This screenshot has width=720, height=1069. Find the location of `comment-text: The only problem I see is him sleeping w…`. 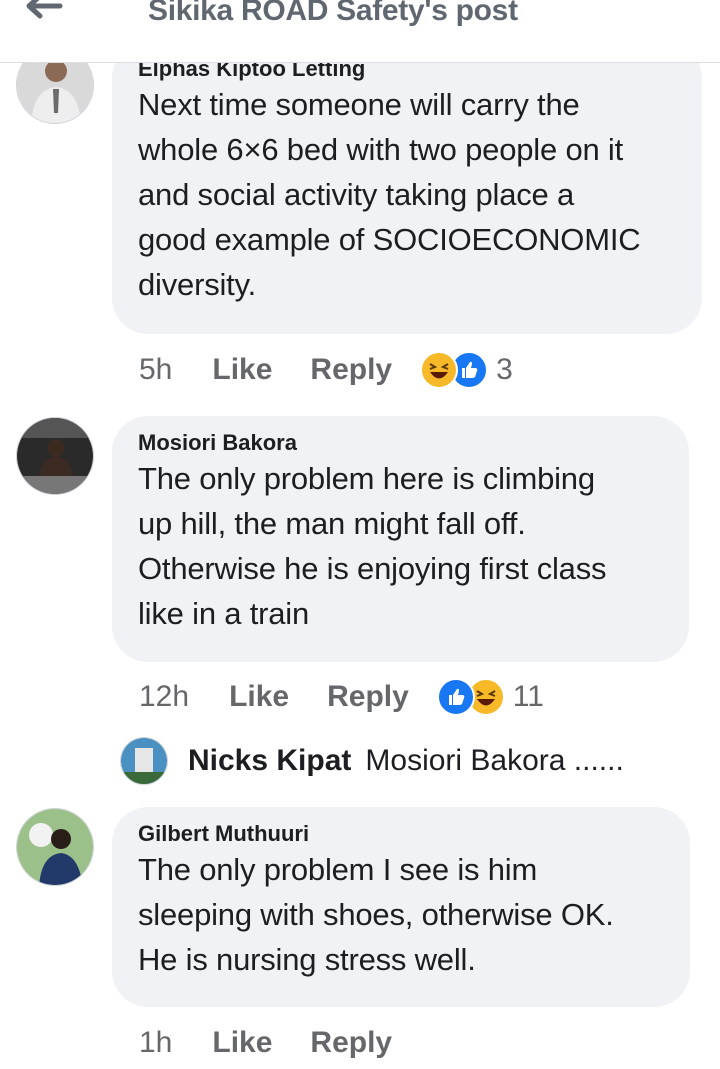

comment-text: The only problem I see is him sleeping w… is located at coordinates (423, 914).